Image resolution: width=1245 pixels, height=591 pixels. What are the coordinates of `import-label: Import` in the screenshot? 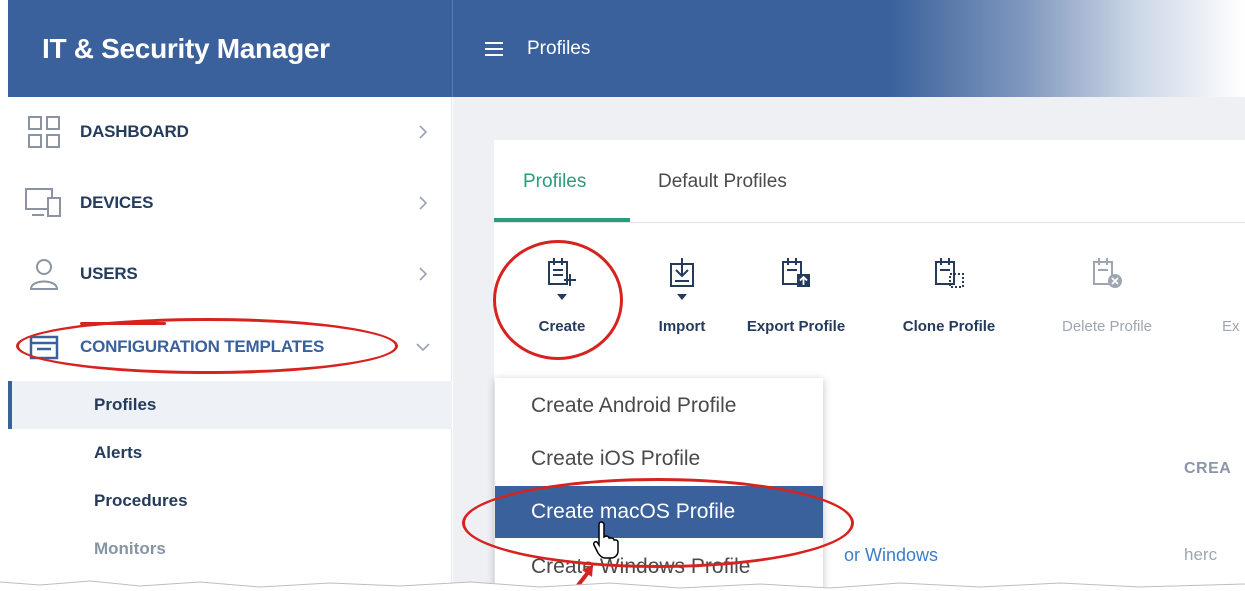 It's located at (682, 326).